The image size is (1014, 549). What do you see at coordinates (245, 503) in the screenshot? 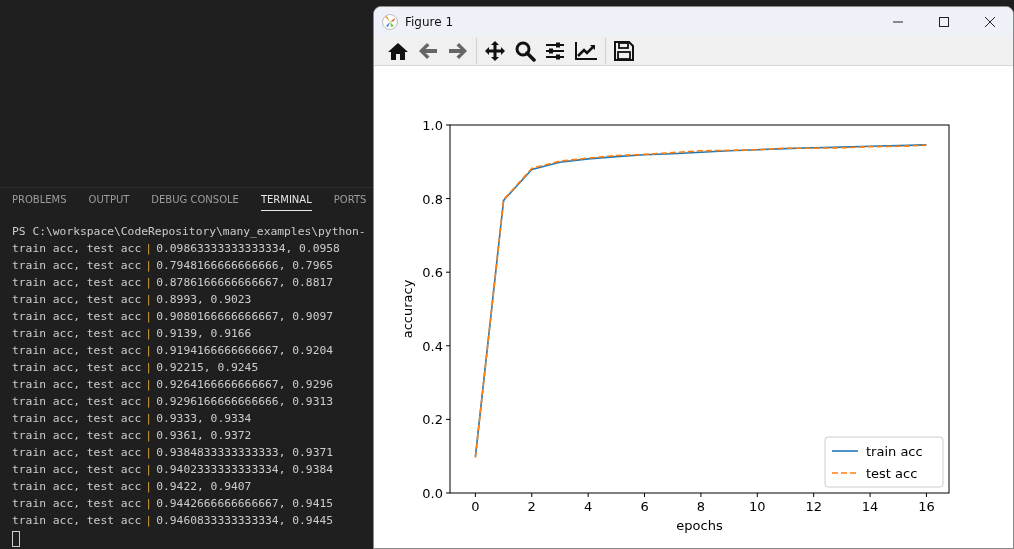
I see `output-values: 0.9442666666666667, 0.9415` at bounding box center [245, 503].